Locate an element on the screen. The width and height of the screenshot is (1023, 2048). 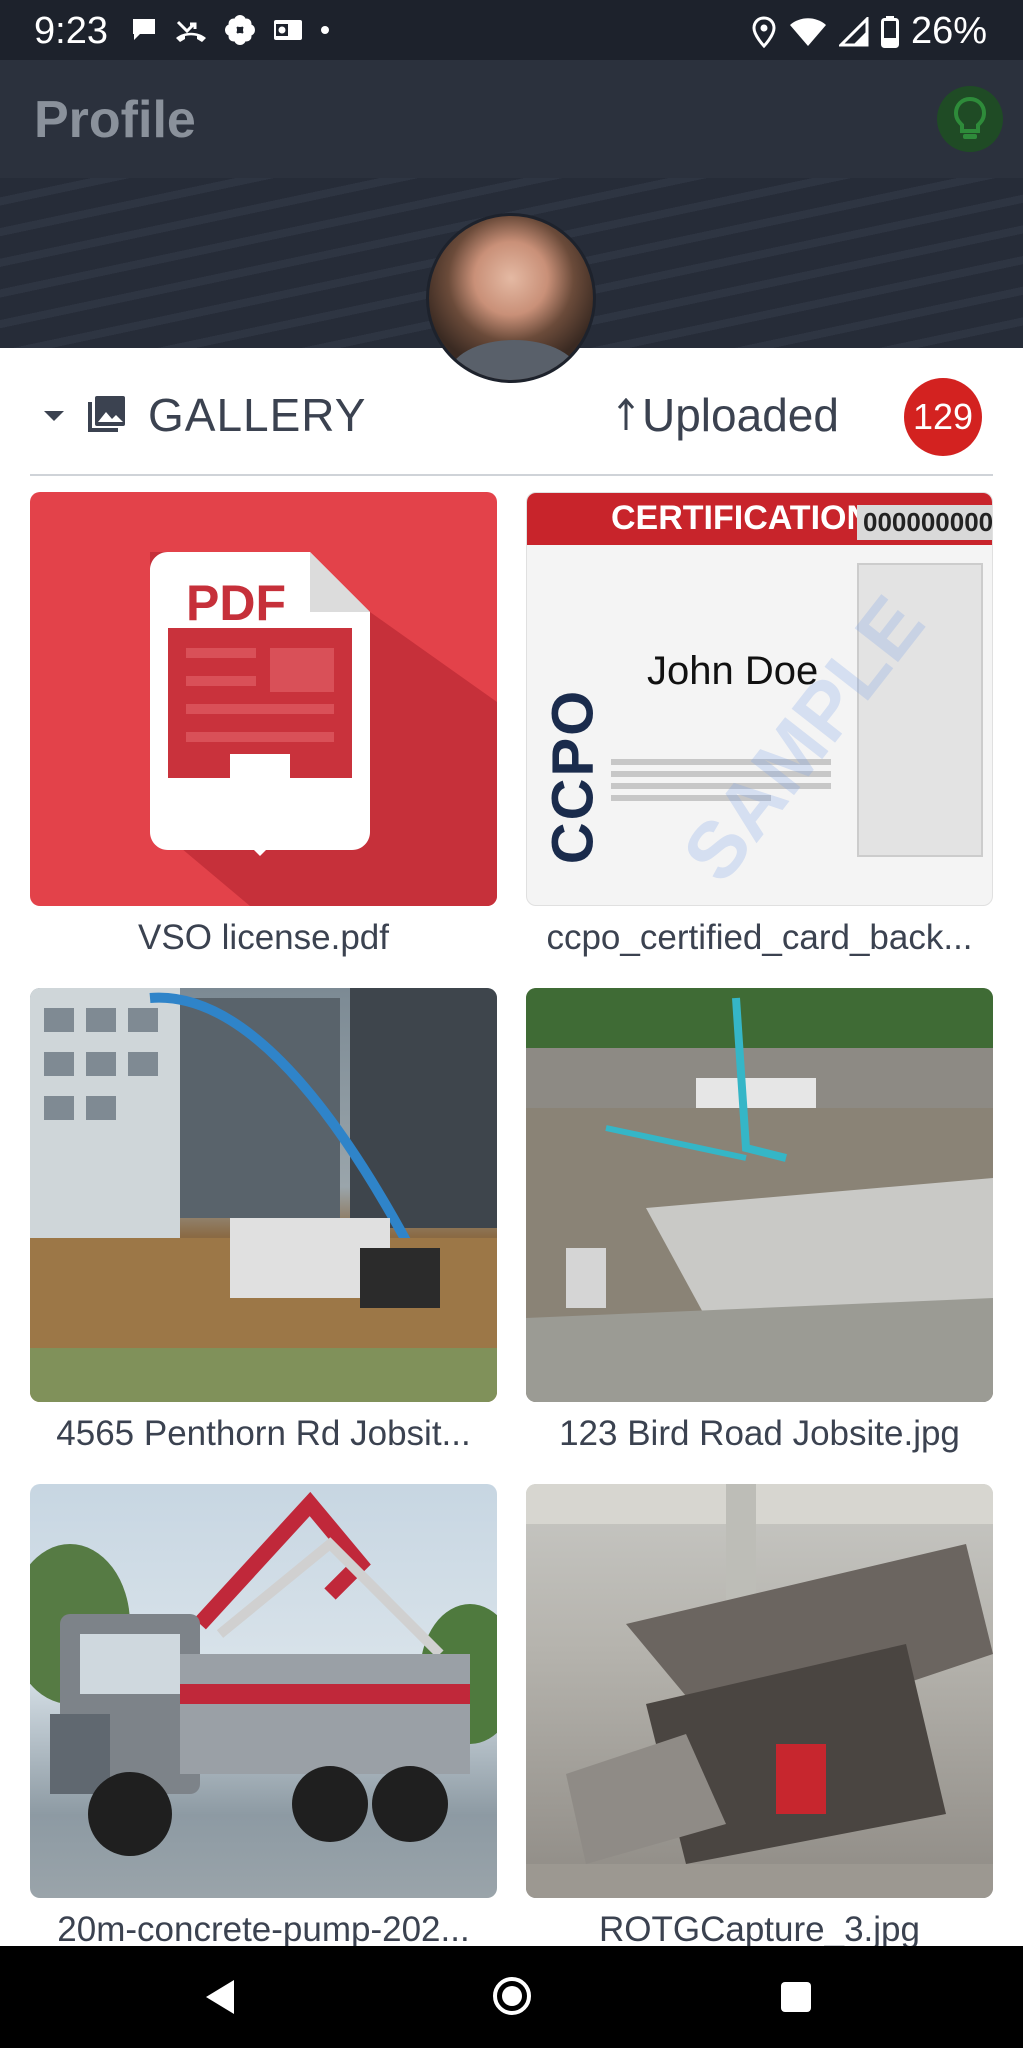
wifi-icon is located at coordinates (807, 31).